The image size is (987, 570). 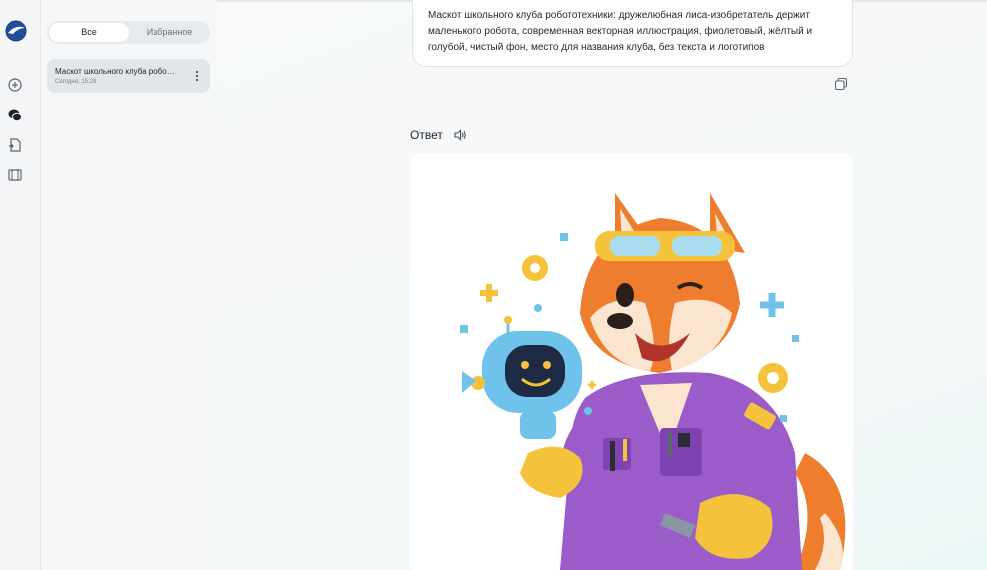 I want to click on tab-favorites: Избранное, so click(x=169, y=32).